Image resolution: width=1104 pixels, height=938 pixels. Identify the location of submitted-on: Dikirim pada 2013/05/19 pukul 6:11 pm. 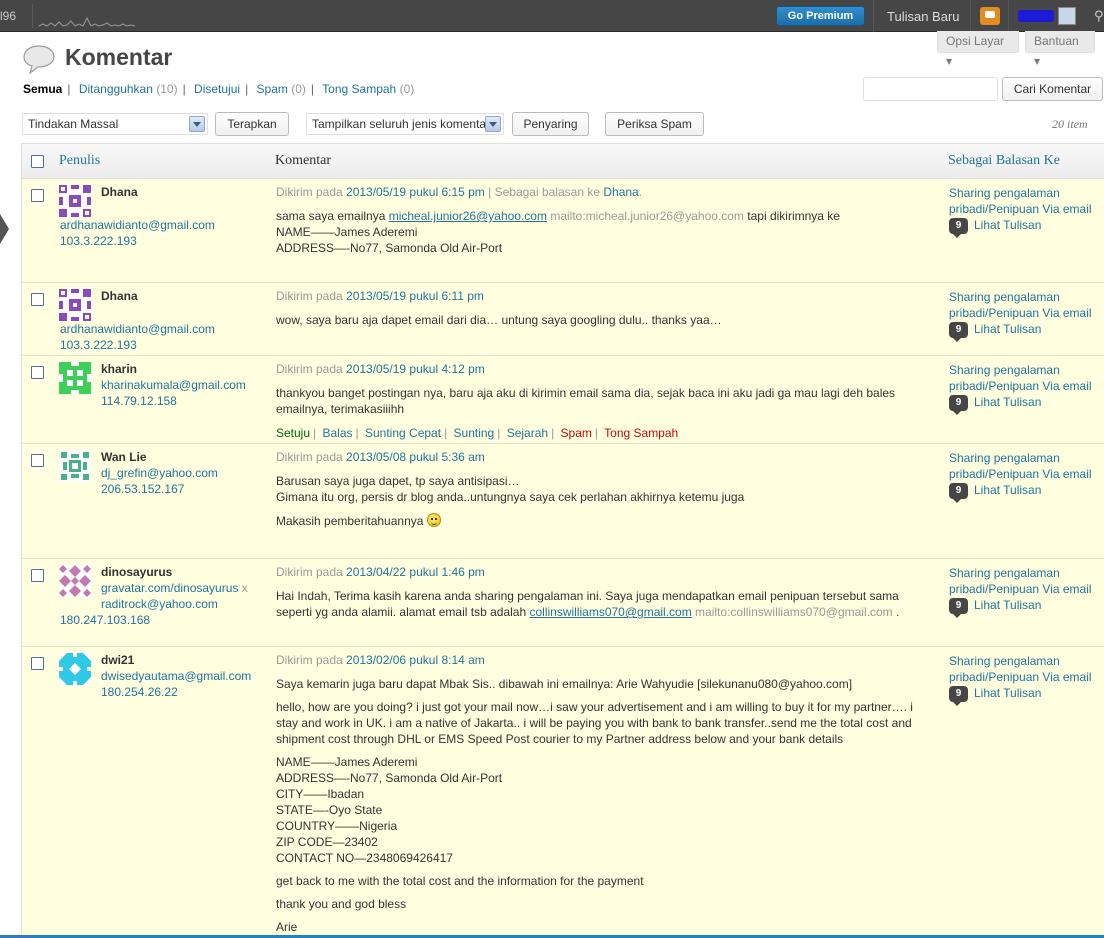
(380, 296).